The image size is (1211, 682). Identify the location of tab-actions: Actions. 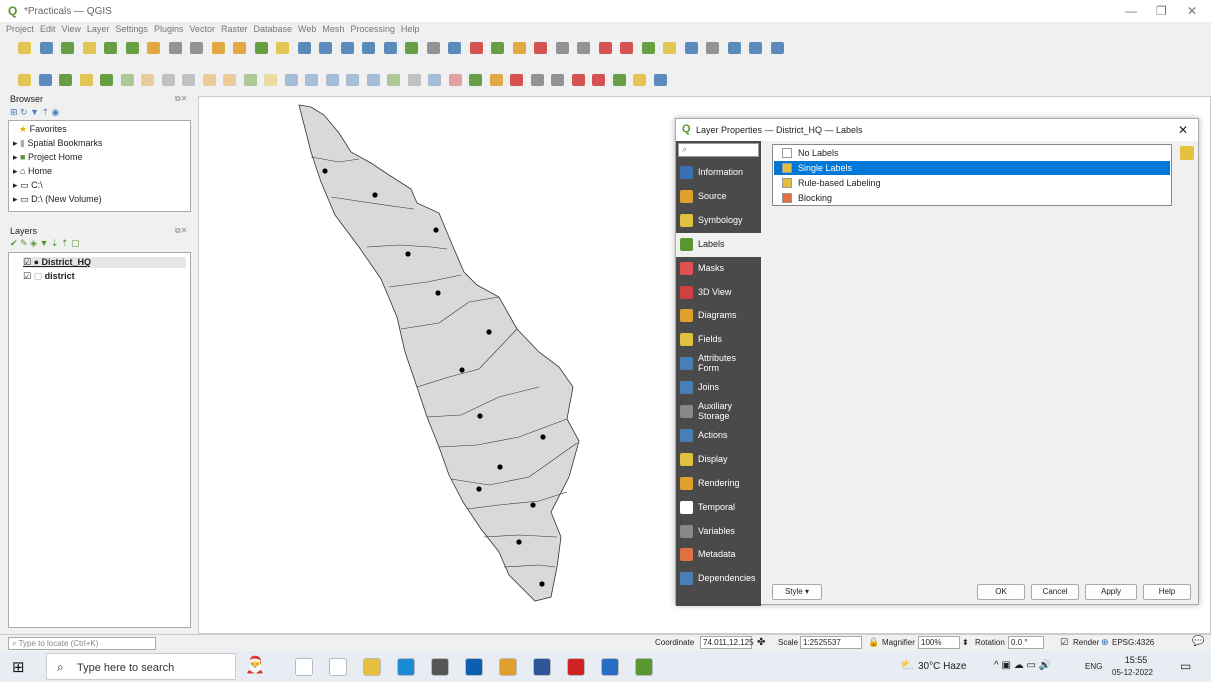
(718, 436).